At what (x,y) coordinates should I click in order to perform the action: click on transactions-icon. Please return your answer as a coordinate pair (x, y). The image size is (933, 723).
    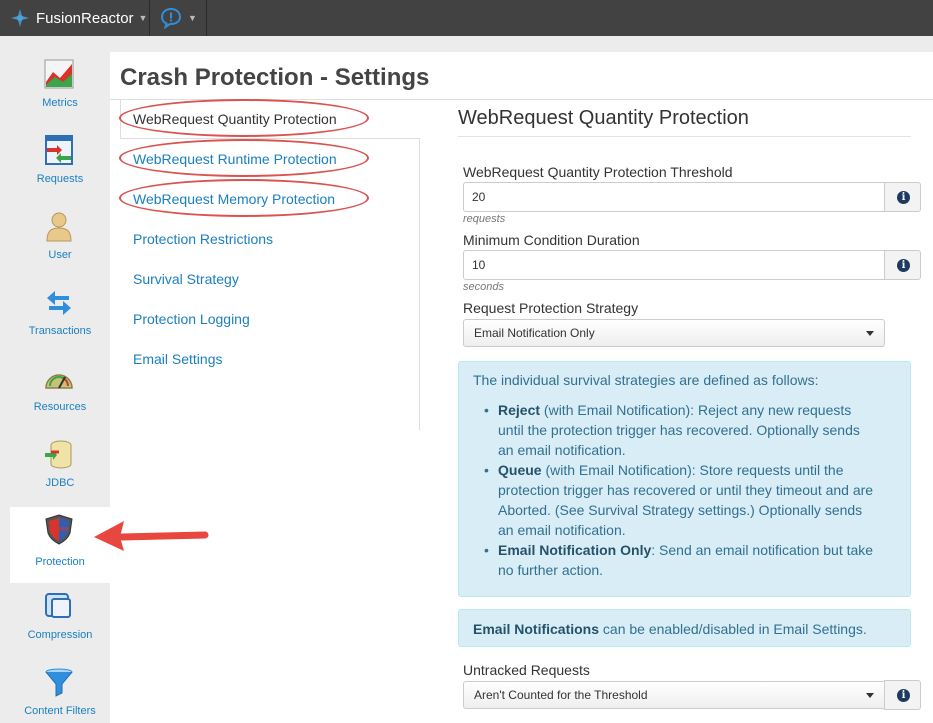
    Looking at the image, I should click on (59, 303).